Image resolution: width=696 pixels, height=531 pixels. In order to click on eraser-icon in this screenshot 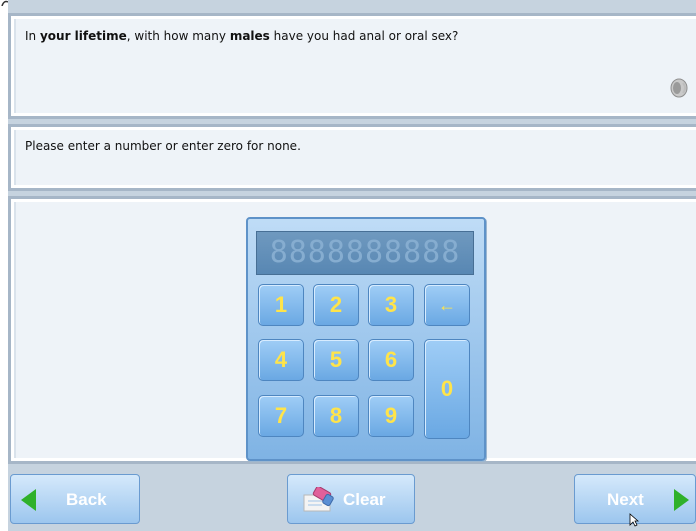, I will do `click(318, 499)`.